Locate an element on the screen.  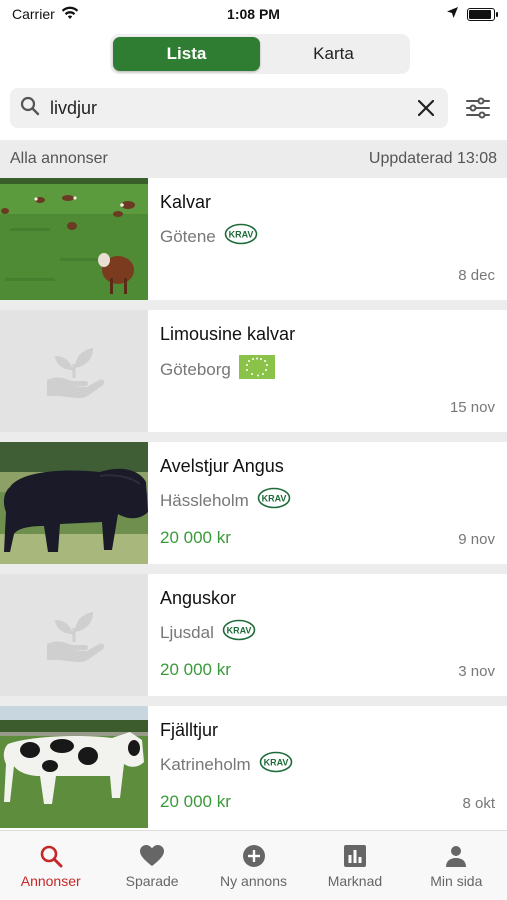
tab-annonser: Annonser is located at coordinates (50, 865).